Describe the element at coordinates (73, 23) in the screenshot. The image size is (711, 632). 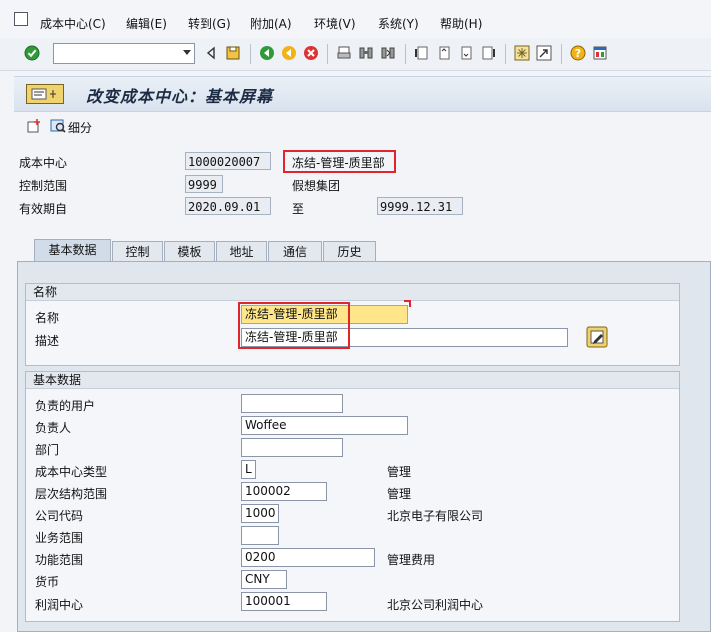
I see `menu-cost-center: 成本中心(C)` at that location.